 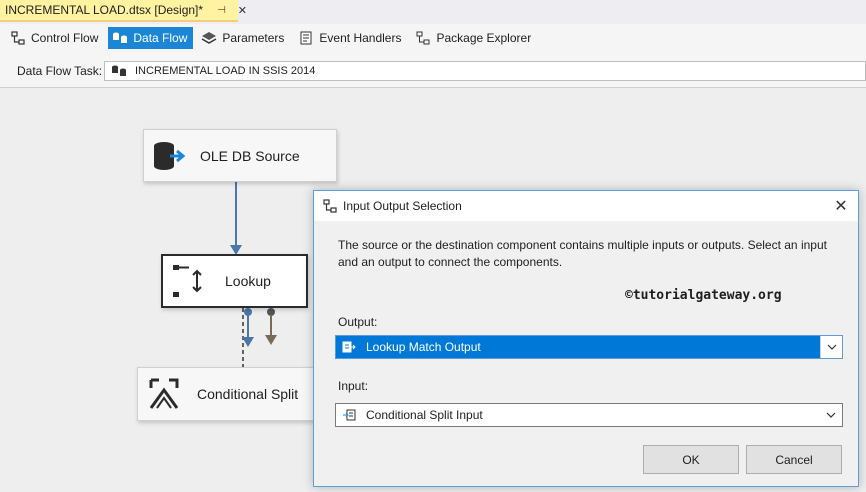 What do you see at coordinates (589, 347) in the screenshot?
I see `output-select: Lookup Match Output` at bounding box center [589, 347].